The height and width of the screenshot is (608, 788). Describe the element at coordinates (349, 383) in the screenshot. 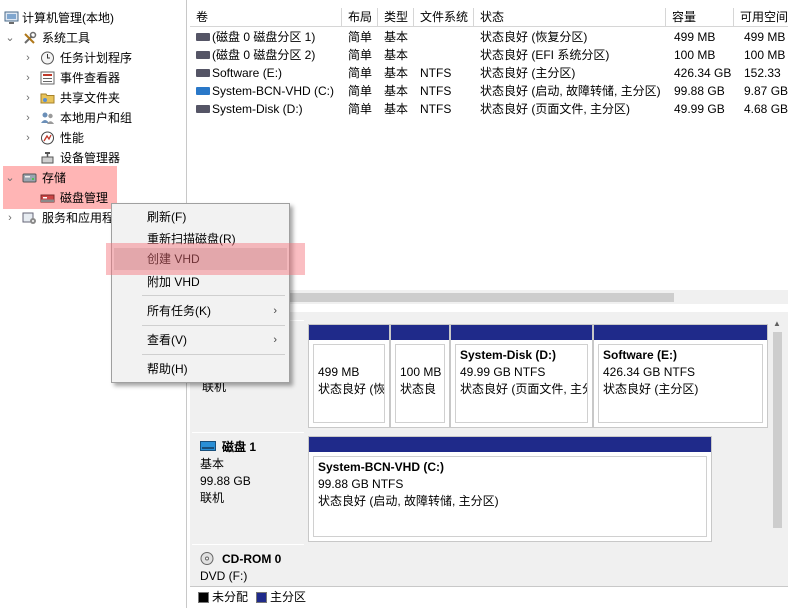

I see `partition-info: 499 MB 状态良好 (恢` at that location.